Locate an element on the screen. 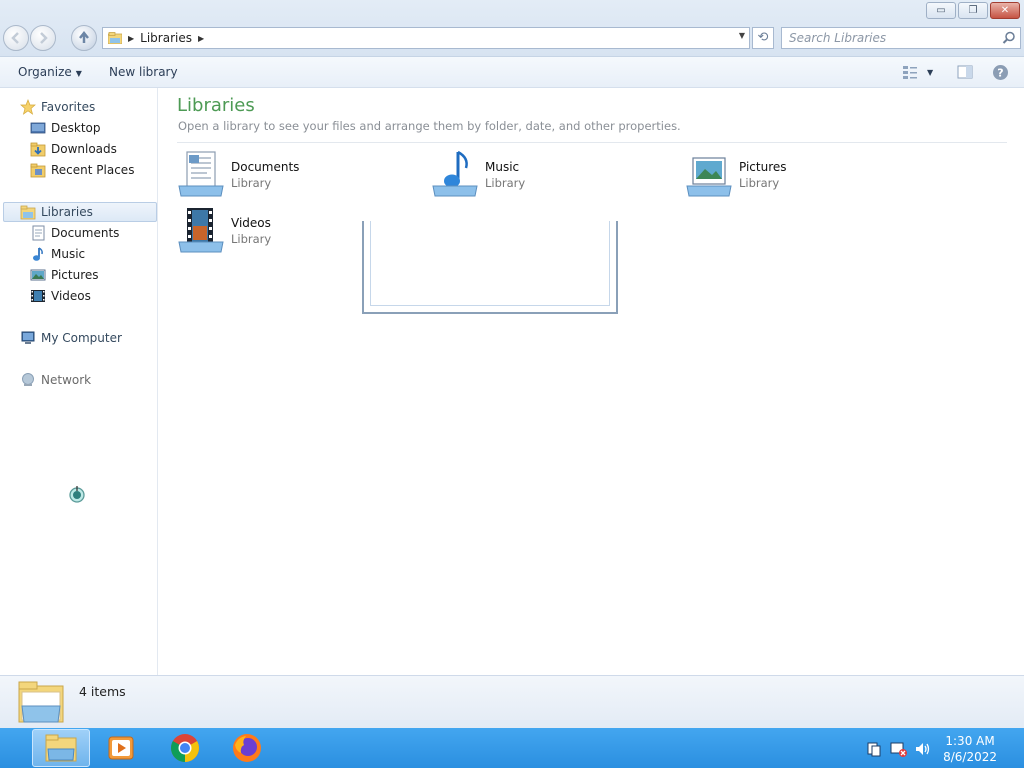  address-dropdown-icon: ▼ is located at coordinates (742, 35).